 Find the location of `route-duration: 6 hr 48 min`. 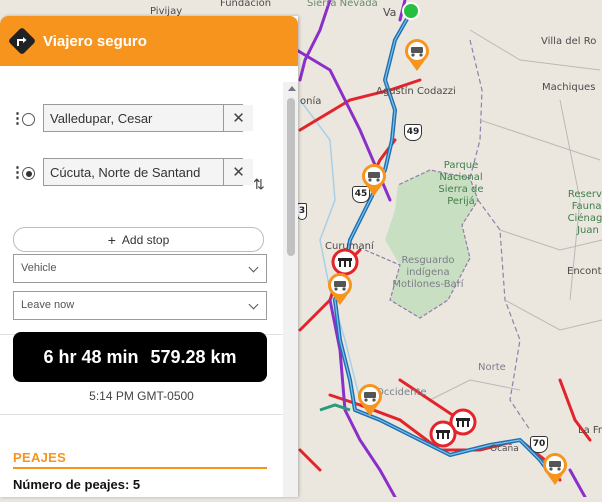

route-duration: 6 hr 48 min is located at coordinates (91, 356).